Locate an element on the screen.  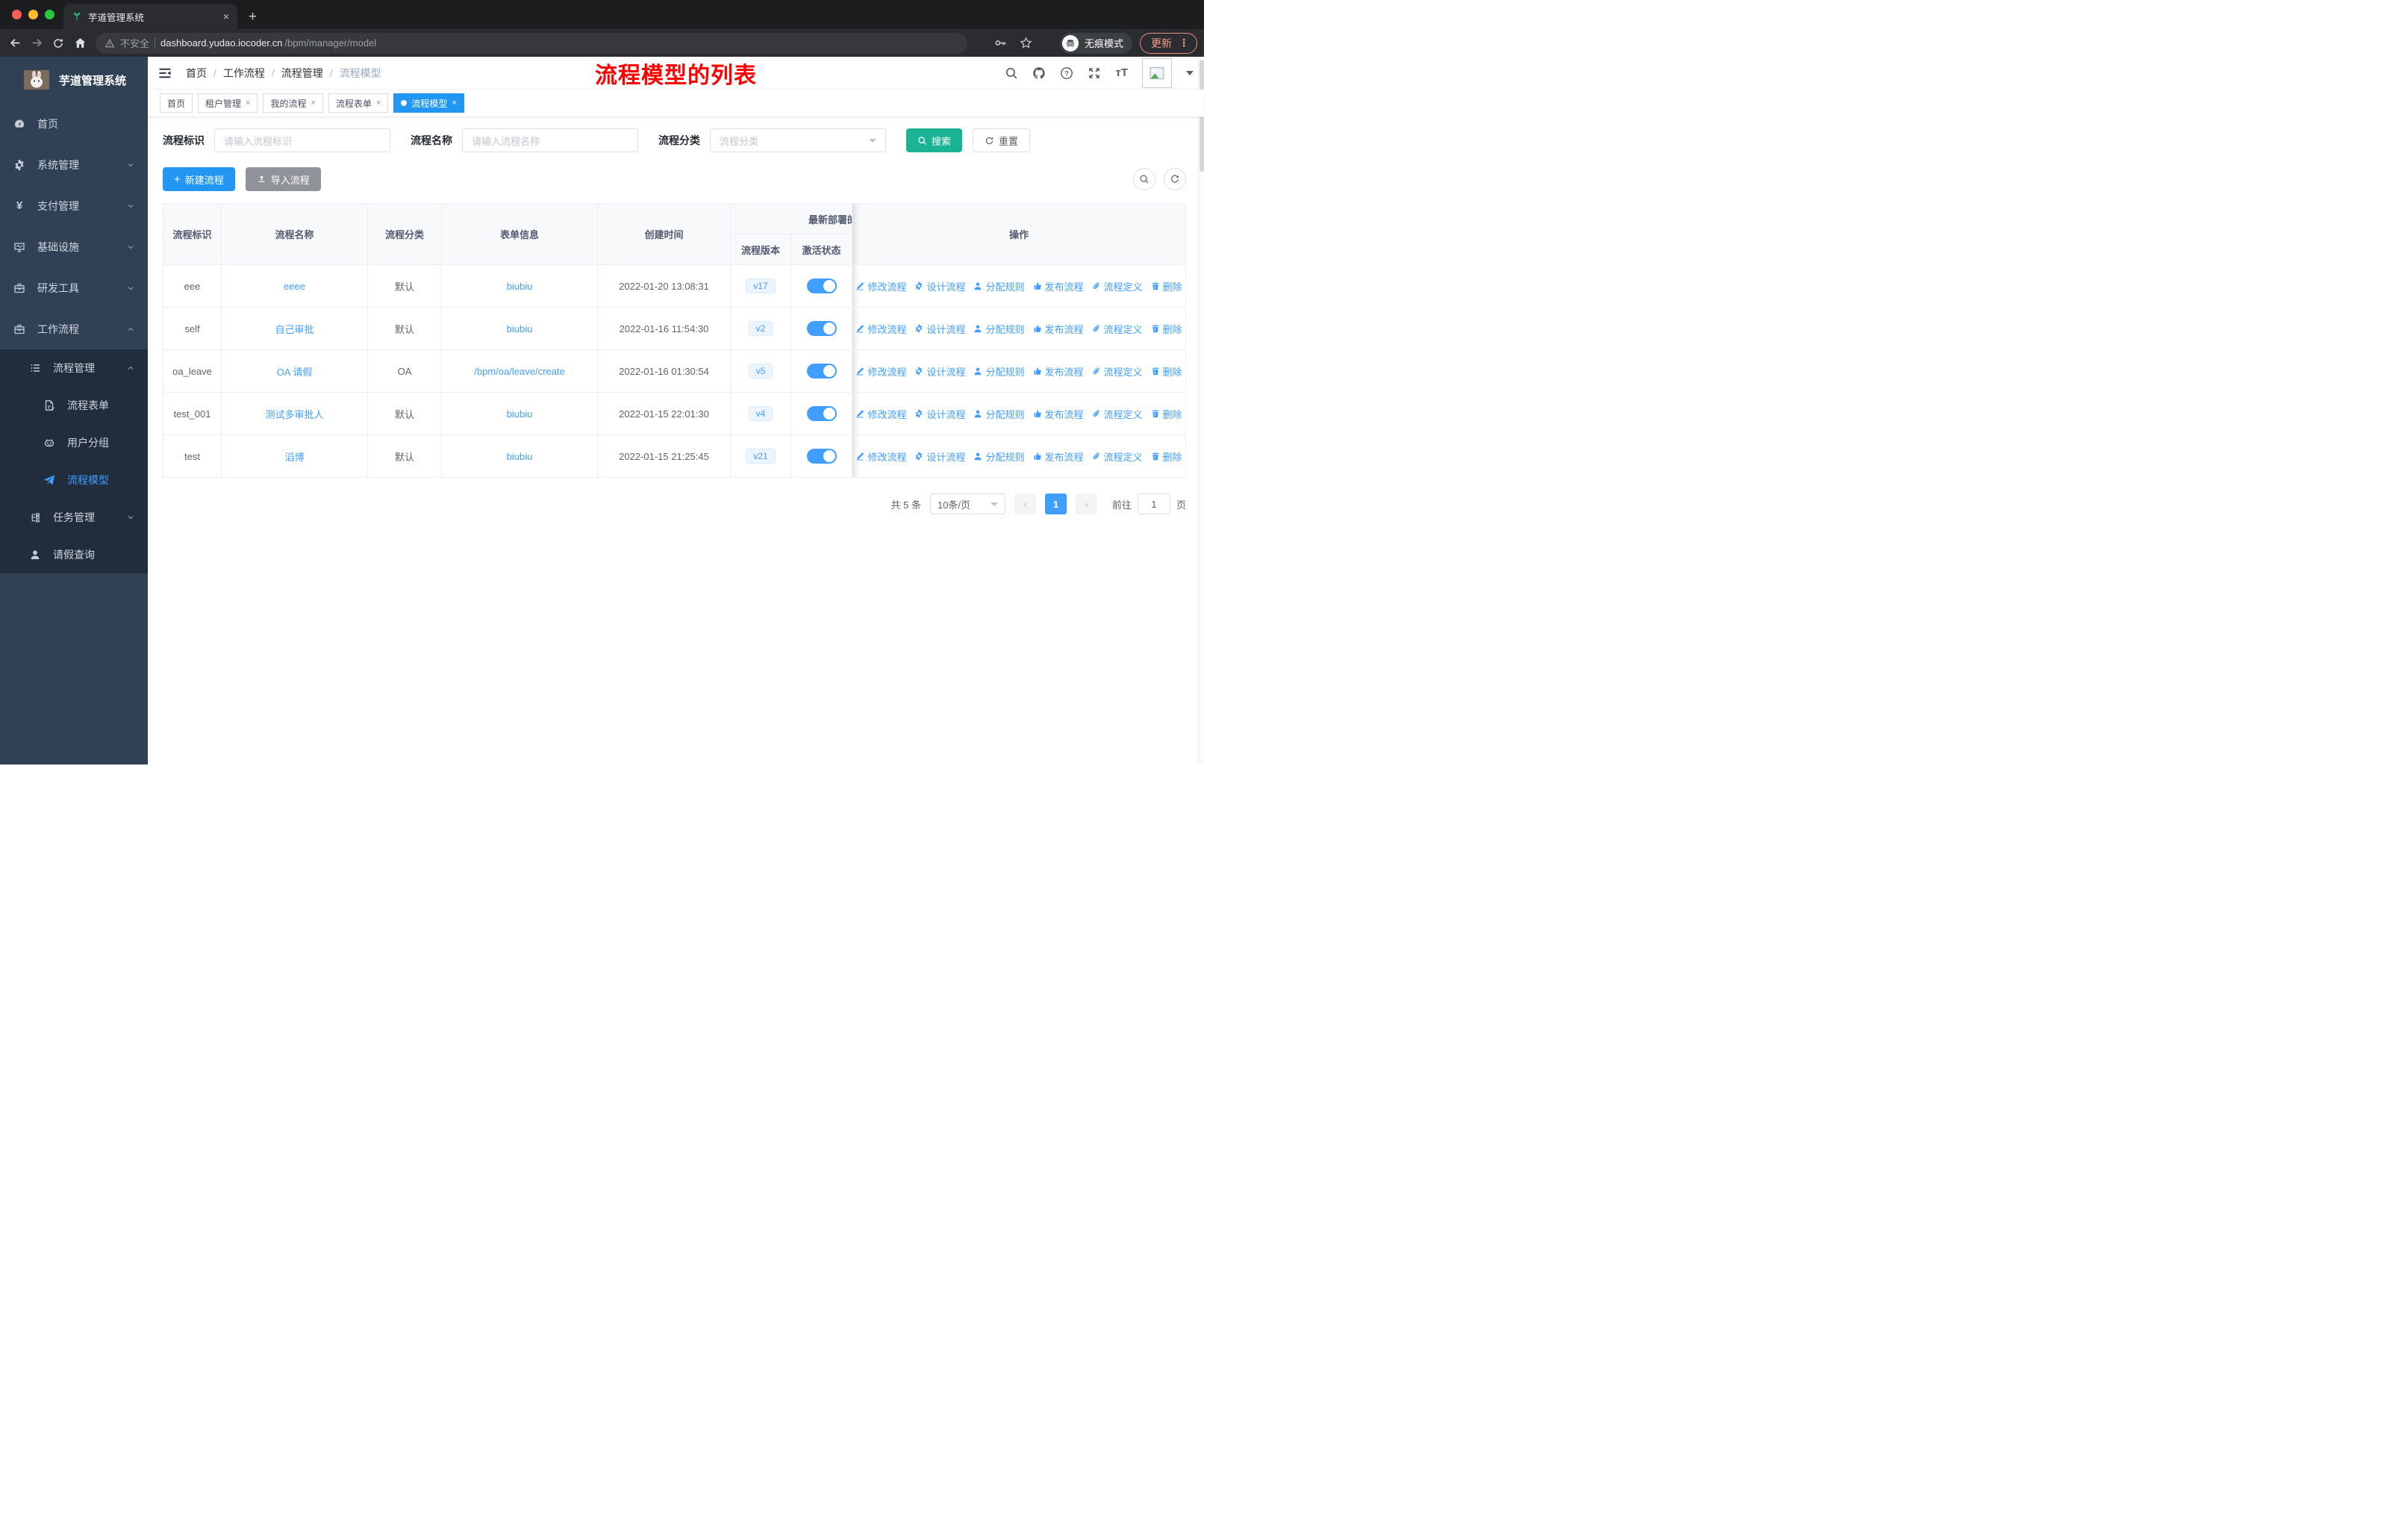
sidebar-item-系统管理: 系统管理 is located at coordinates (74, 164).